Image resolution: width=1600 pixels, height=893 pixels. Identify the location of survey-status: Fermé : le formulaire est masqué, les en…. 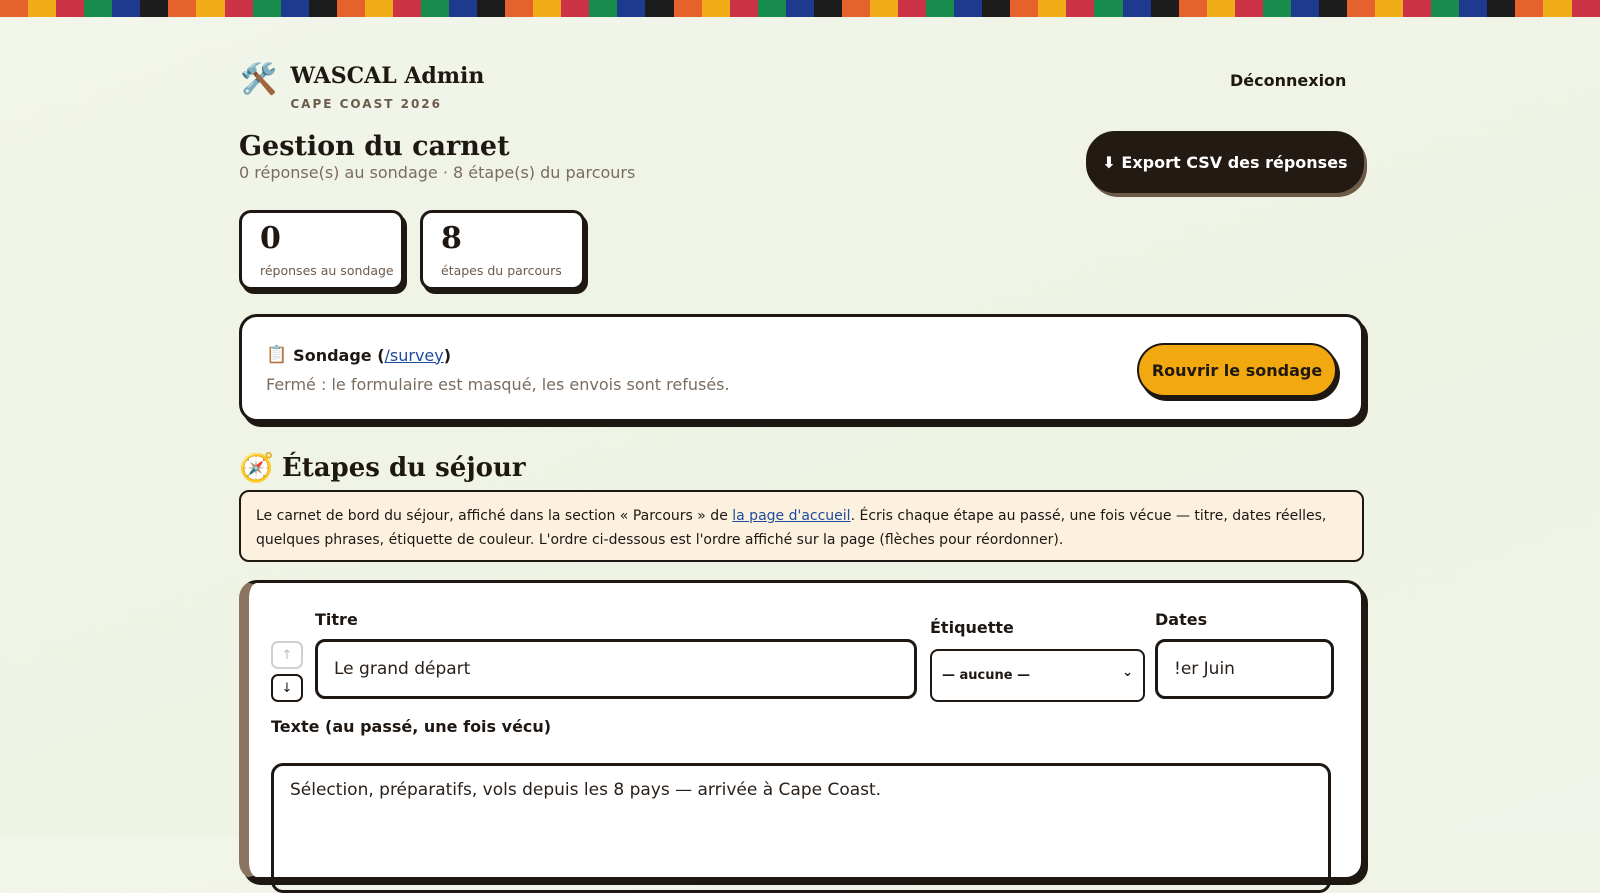
(498, 384).